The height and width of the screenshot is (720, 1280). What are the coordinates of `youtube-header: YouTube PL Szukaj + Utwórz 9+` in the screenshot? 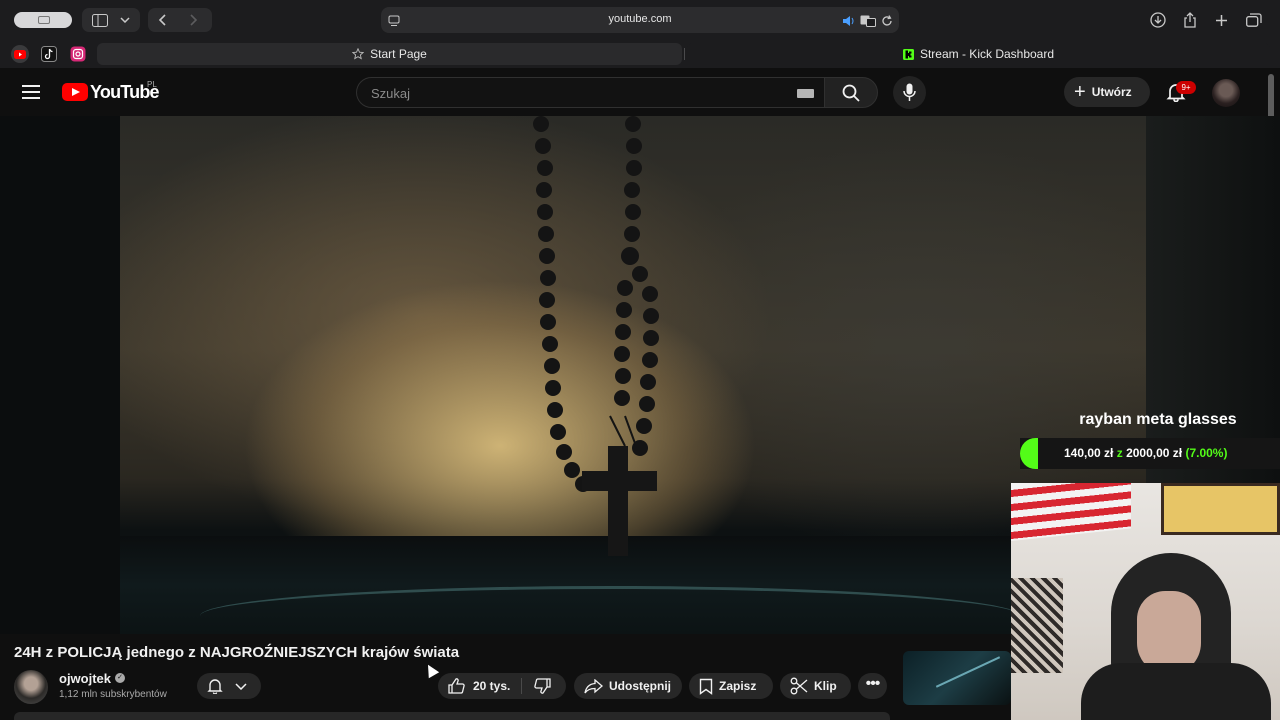 It's located at (640, 92).